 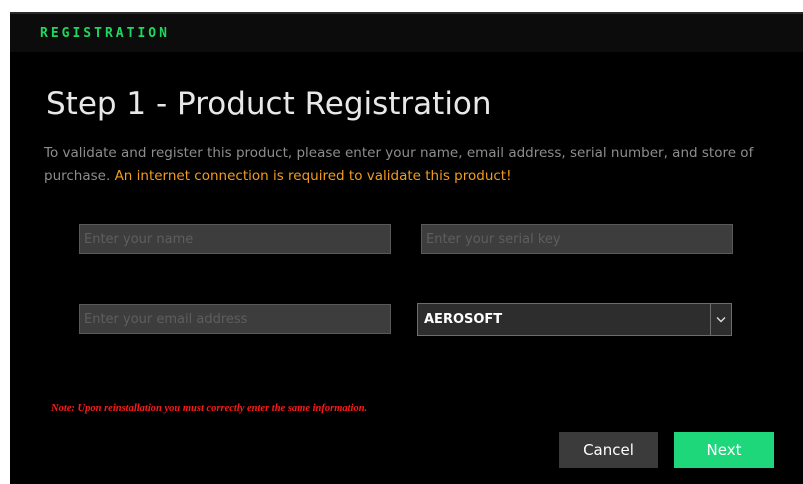 What do you see at coordinates (269, 104) in the screenshot?
I see `page-title: Step 1 - Product Registration` at bounding box center [269, 104].